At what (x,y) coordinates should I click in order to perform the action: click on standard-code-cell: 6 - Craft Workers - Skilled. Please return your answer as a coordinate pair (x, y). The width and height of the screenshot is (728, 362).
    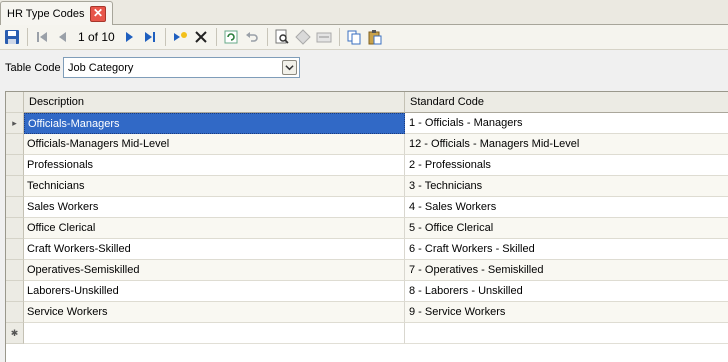
    Looking at the image, I should click on (566, 249).